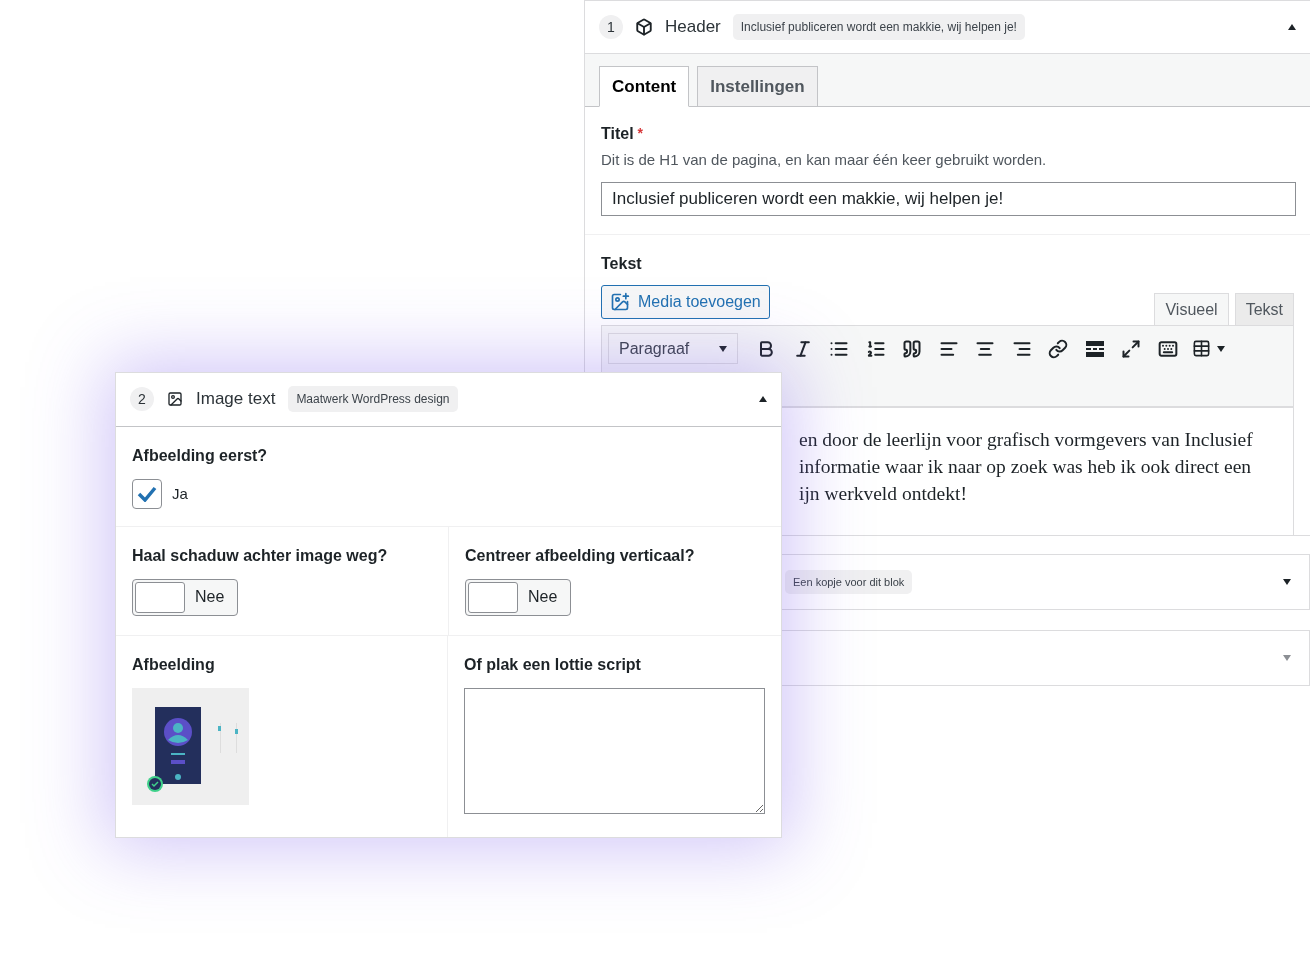 The height and width of the screenshot is (968, 1312). What do you see at coordinates (200, 455) in the screenshot?
I see `field-label: Afbeelding eerst?` at bounding box center [200, 455].